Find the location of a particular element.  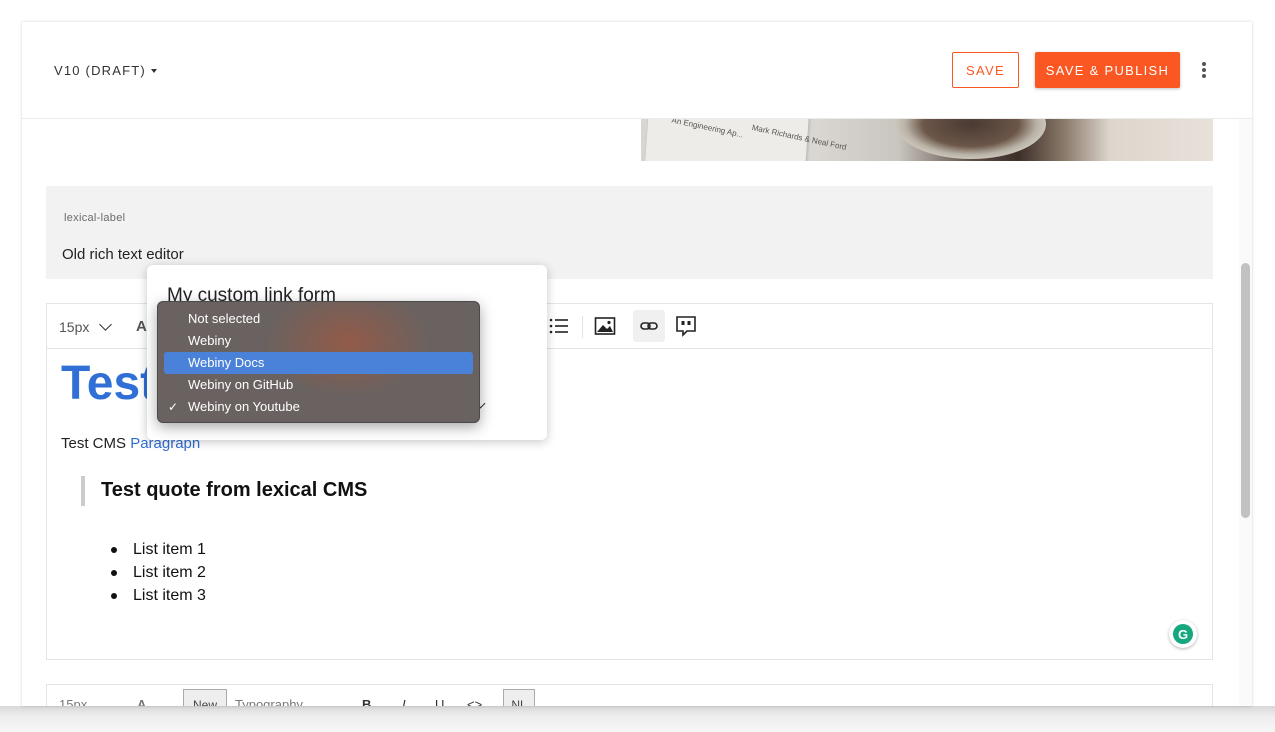

field-label: lexical-label is located at coordinates (95, 218).